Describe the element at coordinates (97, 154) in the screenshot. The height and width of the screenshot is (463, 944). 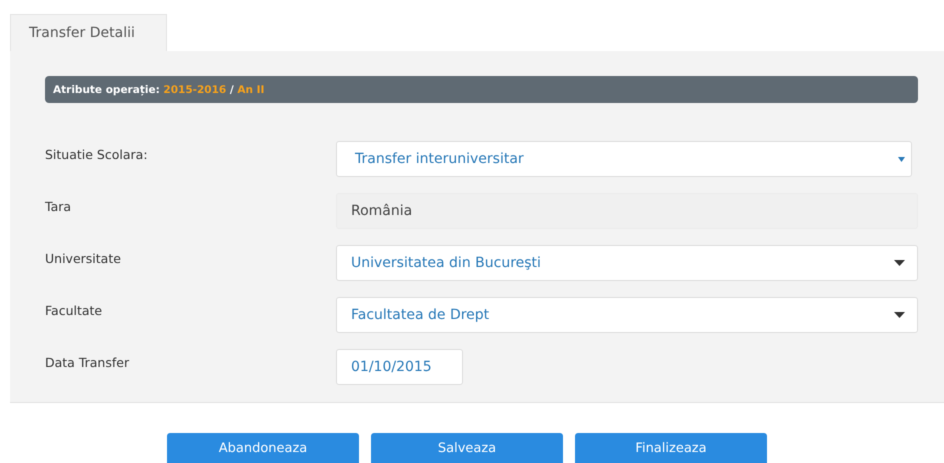
I see `field-label: Situatie Scolara:` at that location.